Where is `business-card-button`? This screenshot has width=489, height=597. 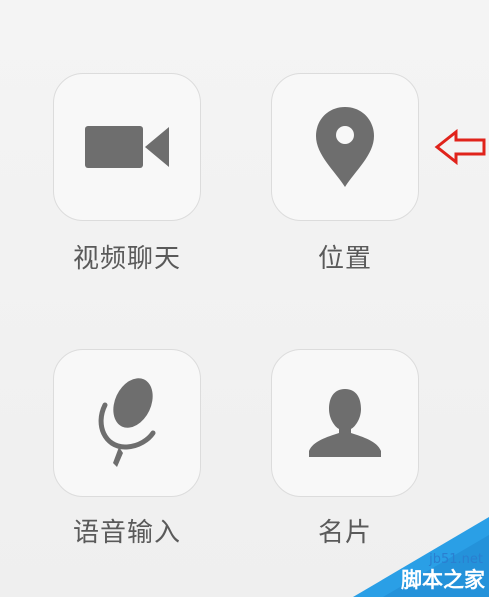 business-card-button is located at coordinates (345, 423).